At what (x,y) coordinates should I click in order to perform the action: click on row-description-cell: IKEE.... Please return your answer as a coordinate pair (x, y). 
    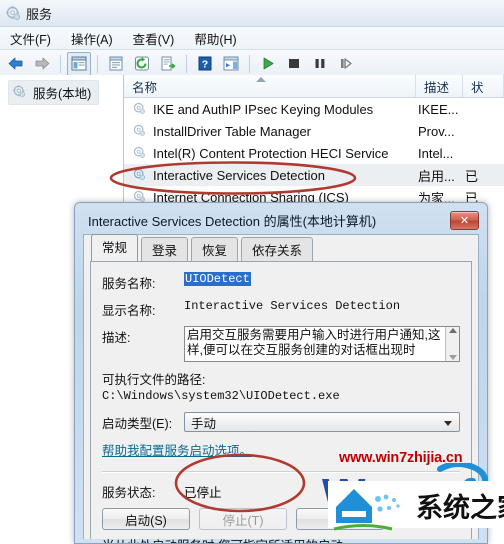
    Looking at the image, I should click on (438, 109).